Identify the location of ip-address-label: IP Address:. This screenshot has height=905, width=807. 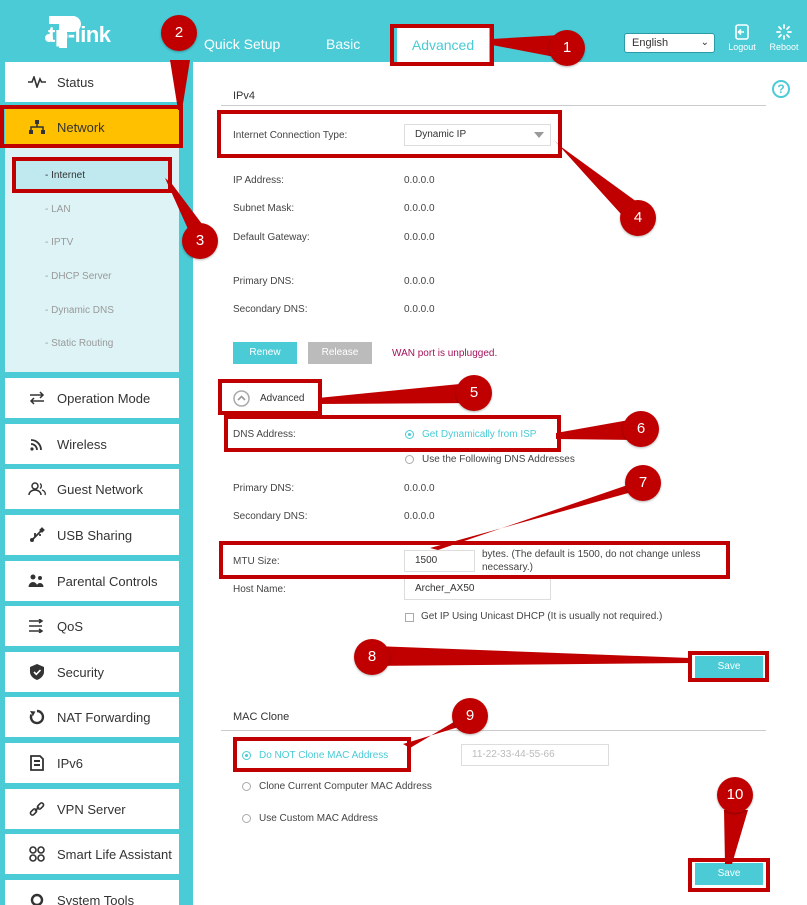
(258, 180).